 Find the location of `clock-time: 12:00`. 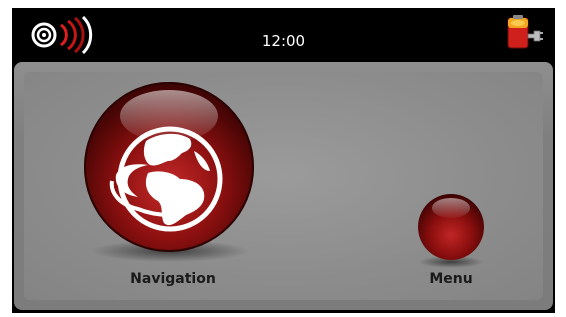

clock-time: 12:00 is located at coordinates (283, 41).